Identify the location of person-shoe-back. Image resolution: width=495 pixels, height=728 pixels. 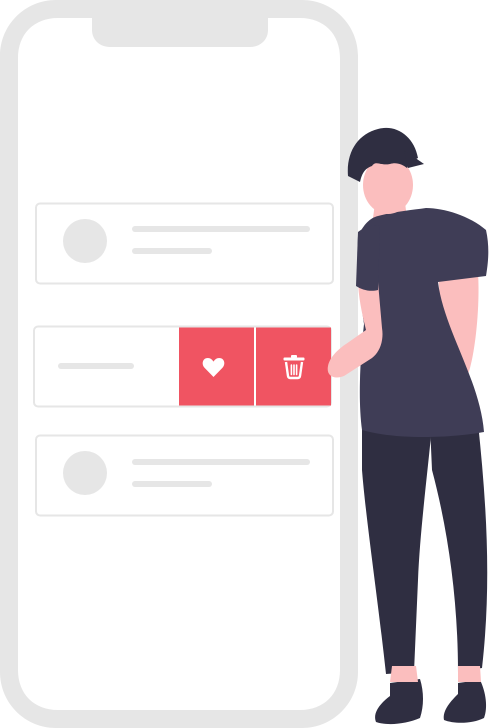
(465, 701).